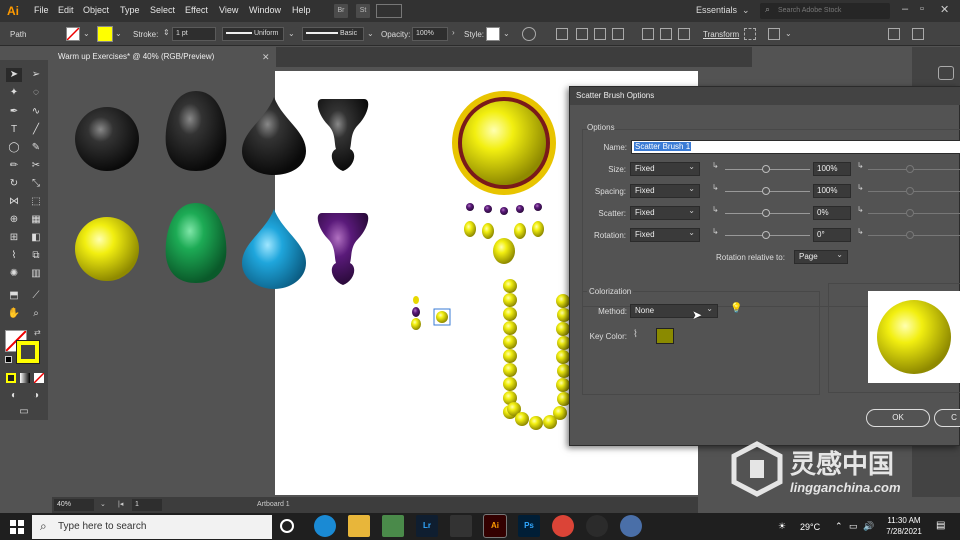 The width and height of the screenshot is (960, 540). I want to click on symbol-sprayer-tool-icon: ✺, so click(14, 274).